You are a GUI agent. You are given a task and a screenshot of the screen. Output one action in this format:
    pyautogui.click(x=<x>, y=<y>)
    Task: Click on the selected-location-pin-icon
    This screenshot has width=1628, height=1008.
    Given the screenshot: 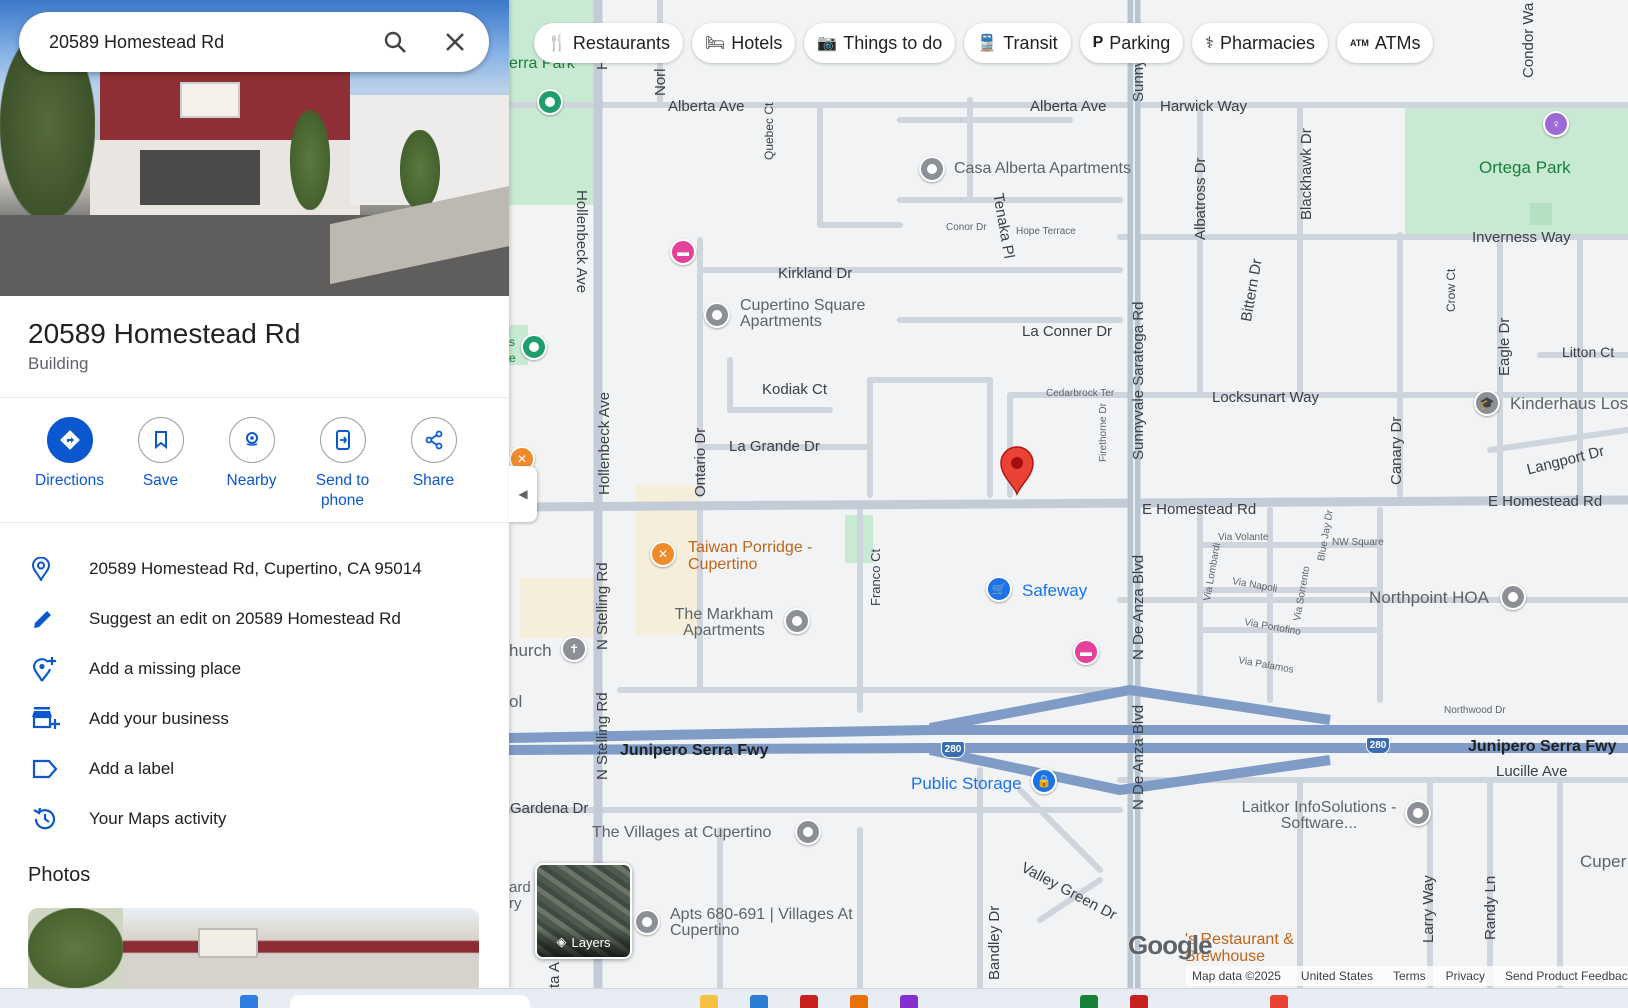 What is the action you would take?
    pyautogui.click(x=1017, y=471)
    